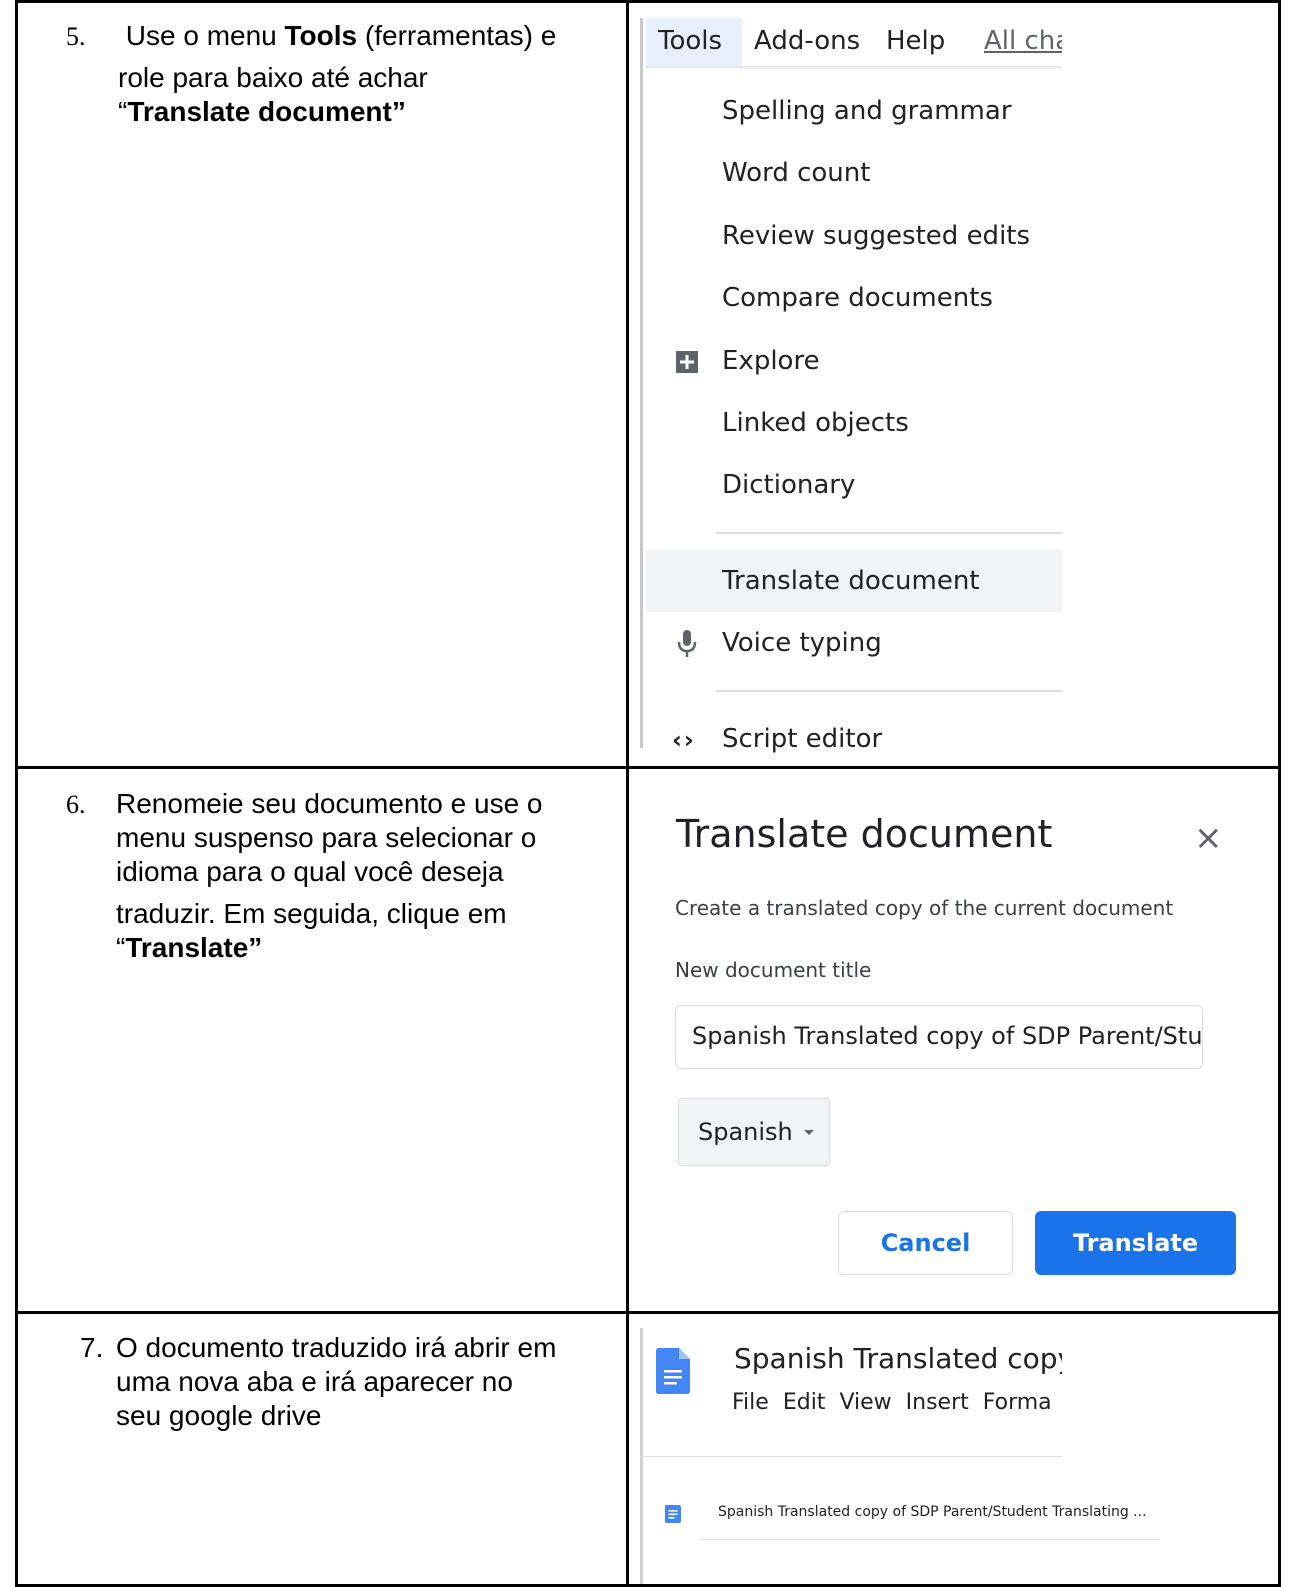 The image size is (1296, 1587). Describe the element at coordinates (1017, 1402) in the screenshot. I see `menu-format: Forma` at that location.